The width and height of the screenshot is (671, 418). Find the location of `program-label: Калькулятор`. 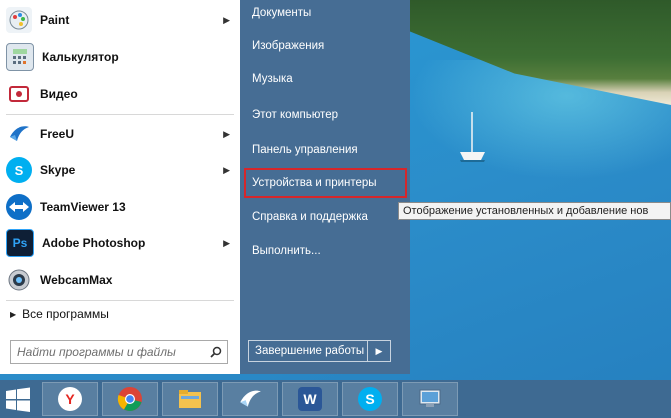

program-label: Калькулятор is located at coordinates (80, 57).